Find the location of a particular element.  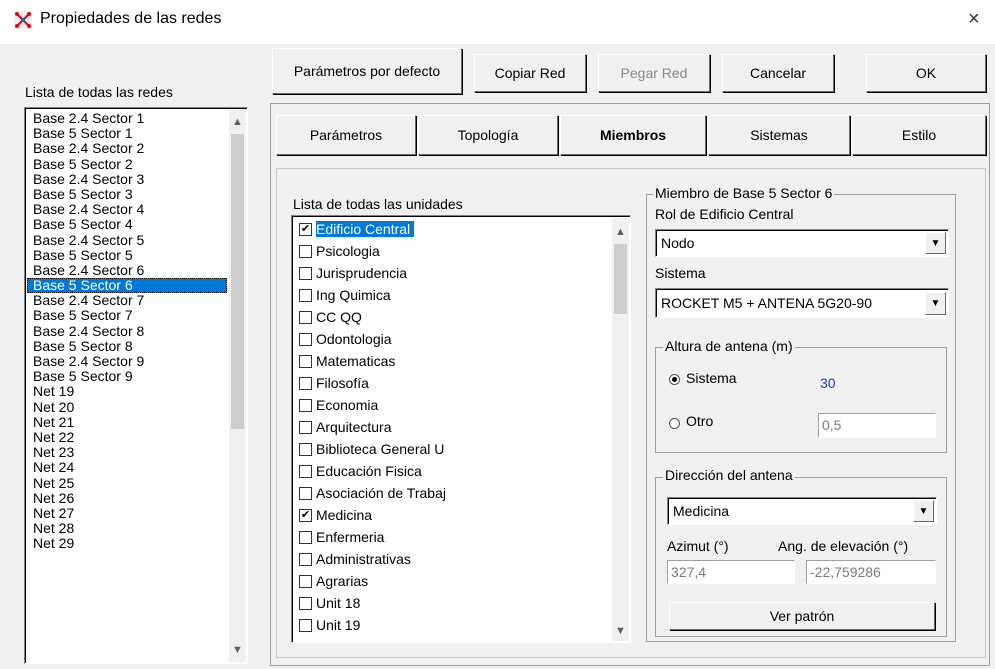

unit-list-item: Unit 19 is located at coordinates (443, 625).